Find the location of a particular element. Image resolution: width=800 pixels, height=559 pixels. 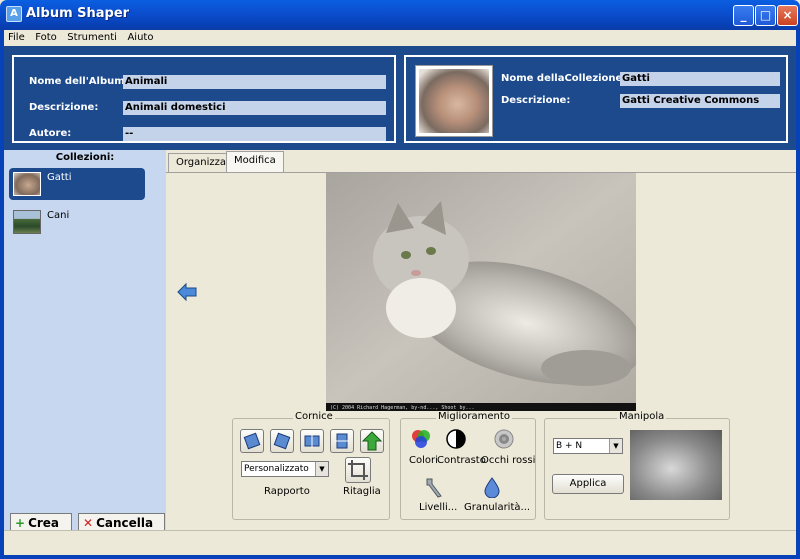

effect-select: B + N ▼ is located at coordinates (588, 446).